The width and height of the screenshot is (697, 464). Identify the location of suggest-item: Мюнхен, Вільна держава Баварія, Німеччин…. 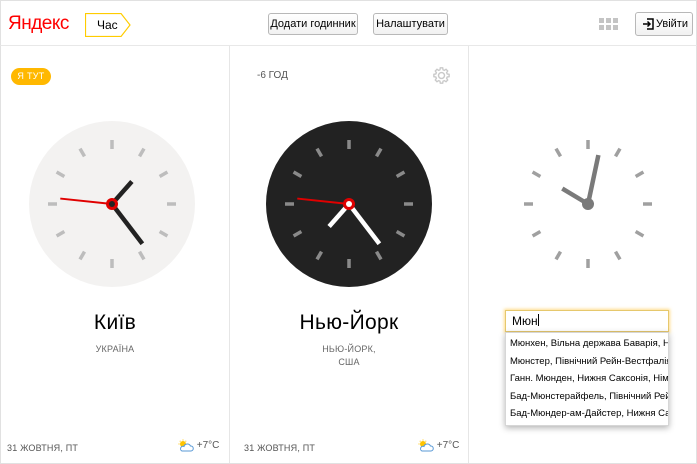
(587, 344).